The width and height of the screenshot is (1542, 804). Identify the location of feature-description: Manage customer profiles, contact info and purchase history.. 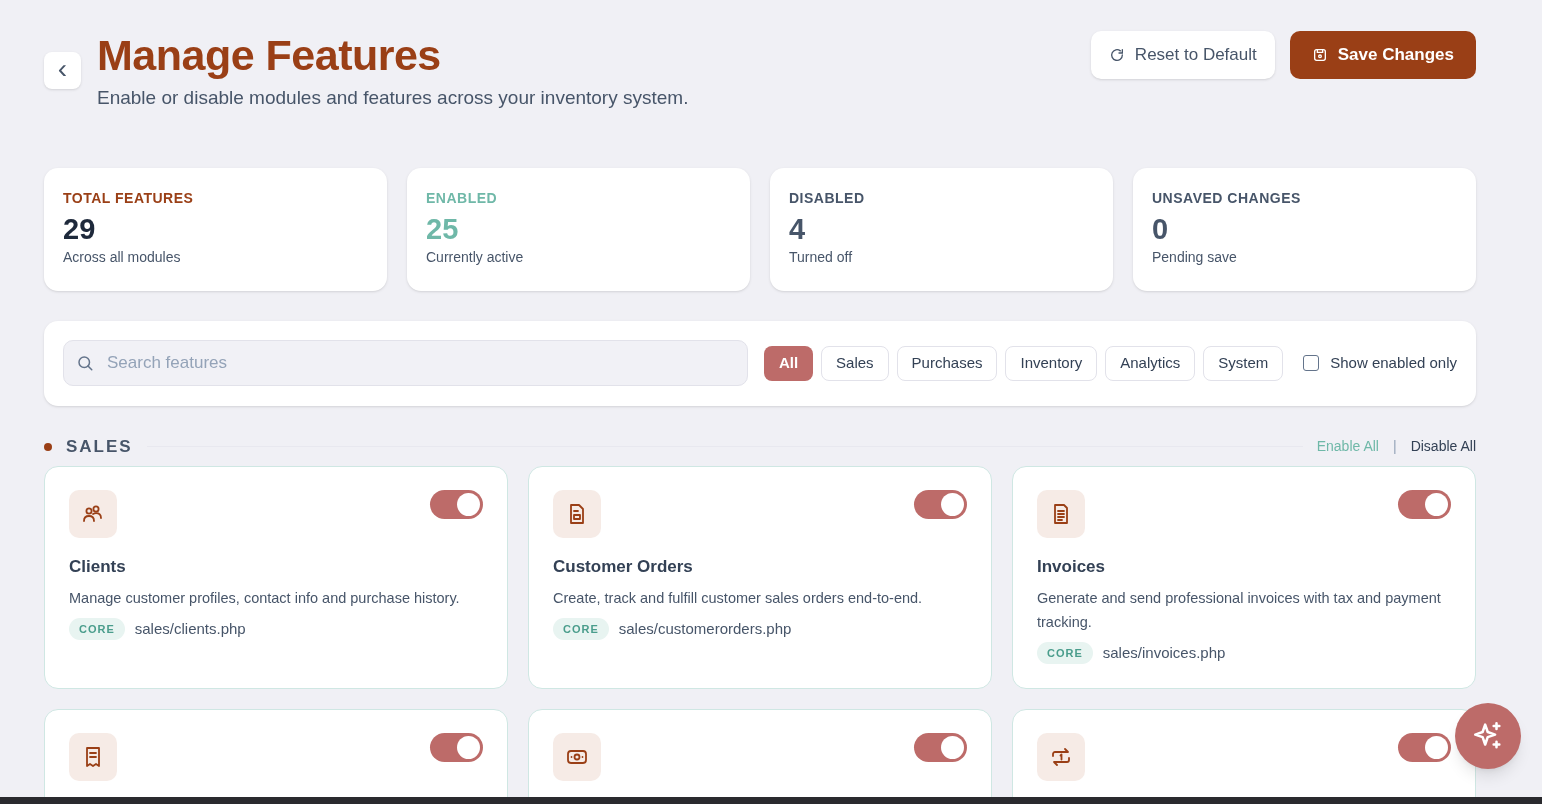
(264, 598).